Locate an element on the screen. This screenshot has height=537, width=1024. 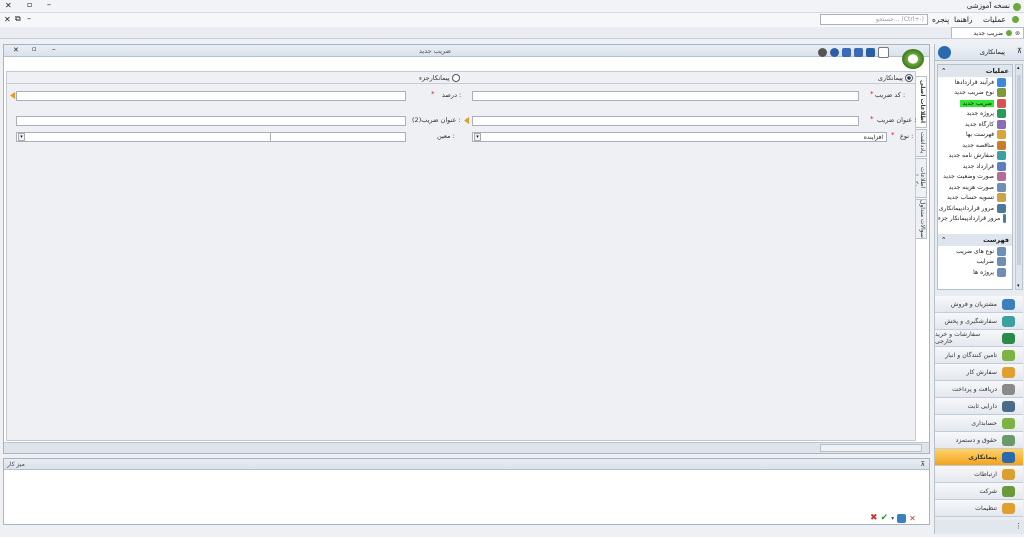
nav-module-label: حقوق و دستمزد is located at coordinates (976, 440).